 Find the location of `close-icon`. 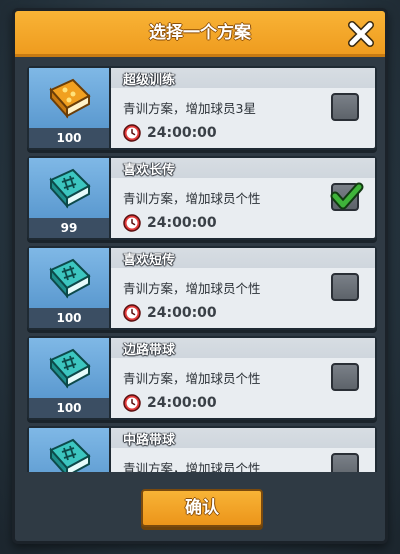

close-icon is located at coordinates (361, 34).